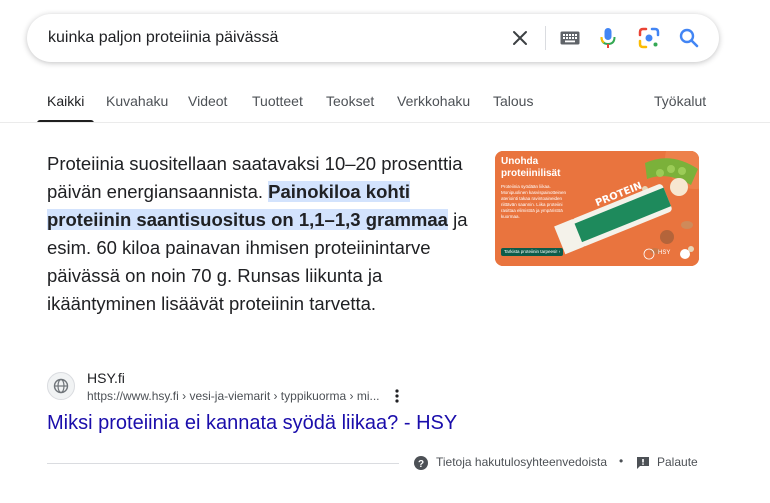  Describe the element at coordinates (223, 463) in the screenshot. I see `footer-divider` at that location.